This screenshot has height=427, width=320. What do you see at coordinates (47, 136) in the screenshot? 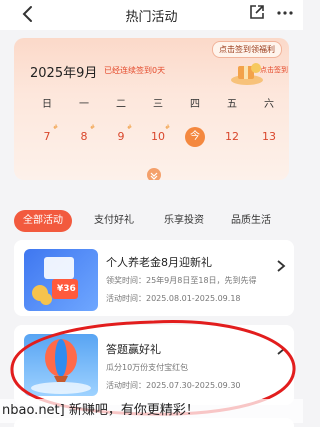
I see `date-cell: 7` at bounding box center [47, 136].